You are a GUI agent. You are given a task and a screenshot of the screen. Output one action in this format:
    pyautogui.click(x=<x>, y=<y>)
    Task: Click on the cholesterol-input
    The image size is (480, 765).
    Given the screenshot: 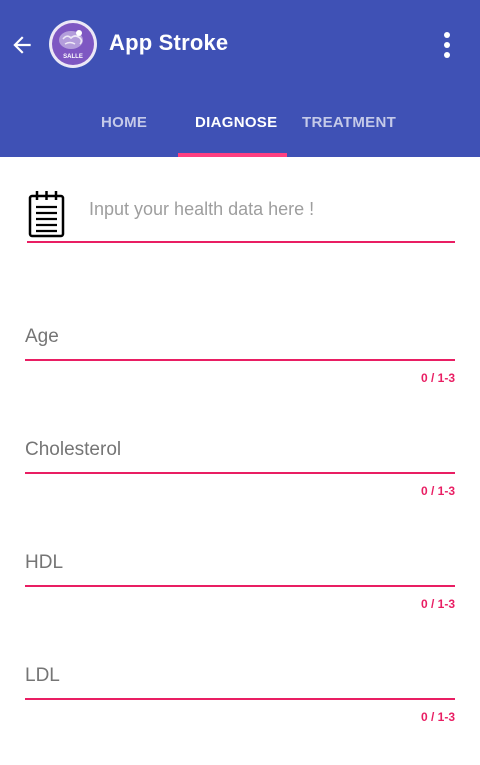 What is the action you would take?
    pyautogui.click(x=235, y=450)
    